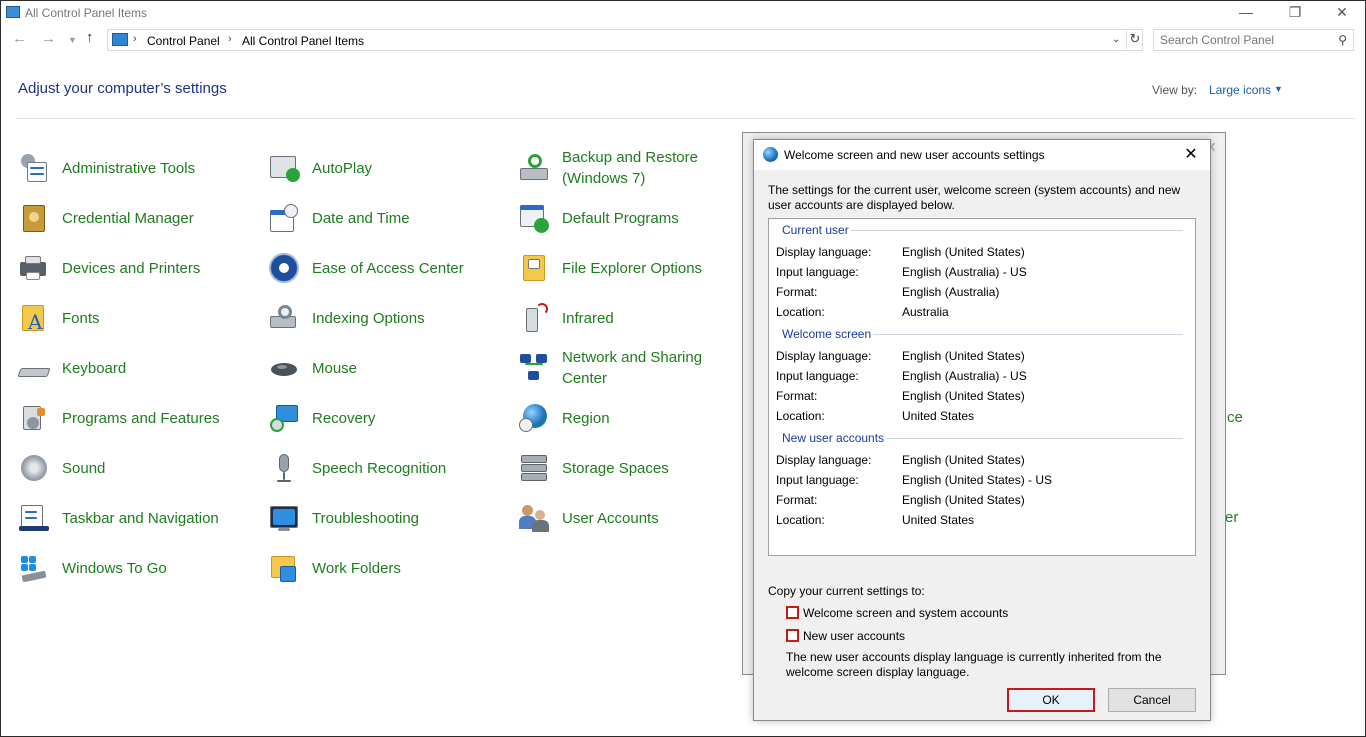 Image resolution: width=1366 pixels, height=737 pixels. What do you see at coordinates (284, 168) in the screenshot?
I see `autoplay-icon` at bounding box center [284, 168].